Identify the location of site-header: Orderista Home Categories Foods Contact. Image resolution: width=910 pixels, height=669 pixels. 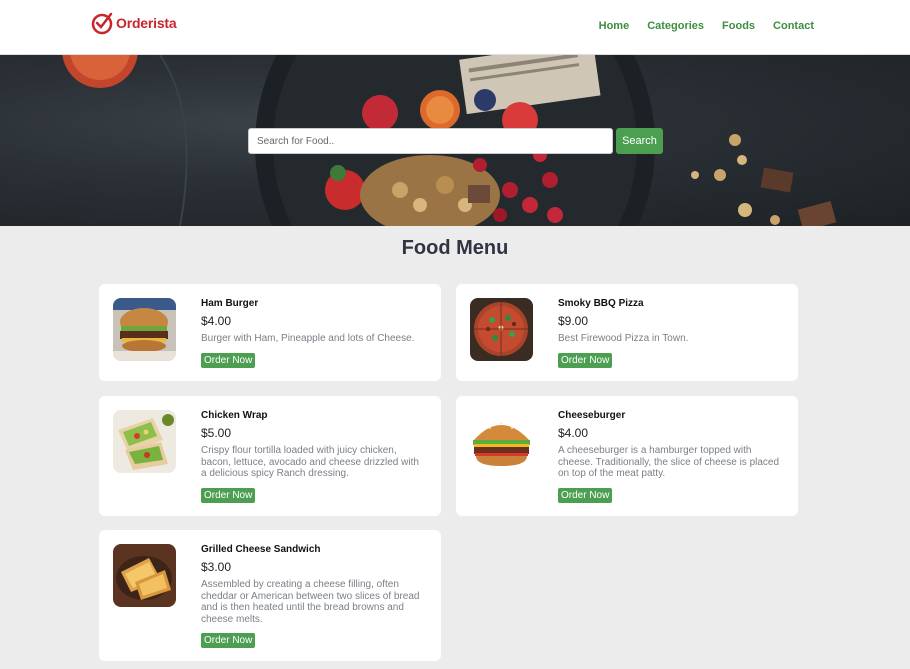
(455, 27).